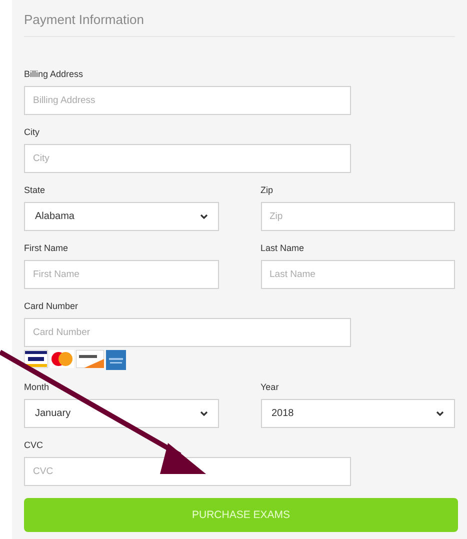  What do you see at coordinates (121, 413) in the screenshot?
I see `select-field: January` at bounding box center [121, 413].